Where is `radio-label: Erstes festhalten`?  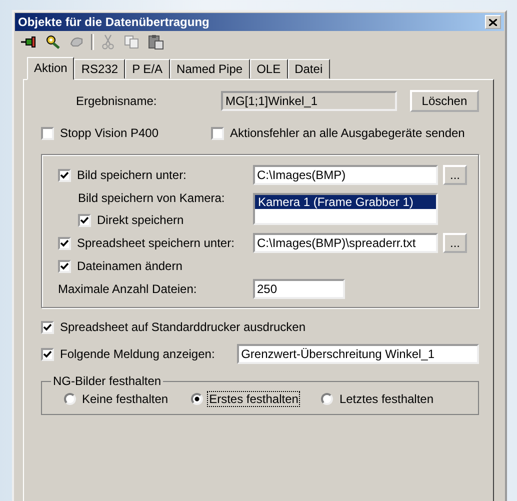
radio-label: Erstes festhalten is located at coordinates (254, 399).